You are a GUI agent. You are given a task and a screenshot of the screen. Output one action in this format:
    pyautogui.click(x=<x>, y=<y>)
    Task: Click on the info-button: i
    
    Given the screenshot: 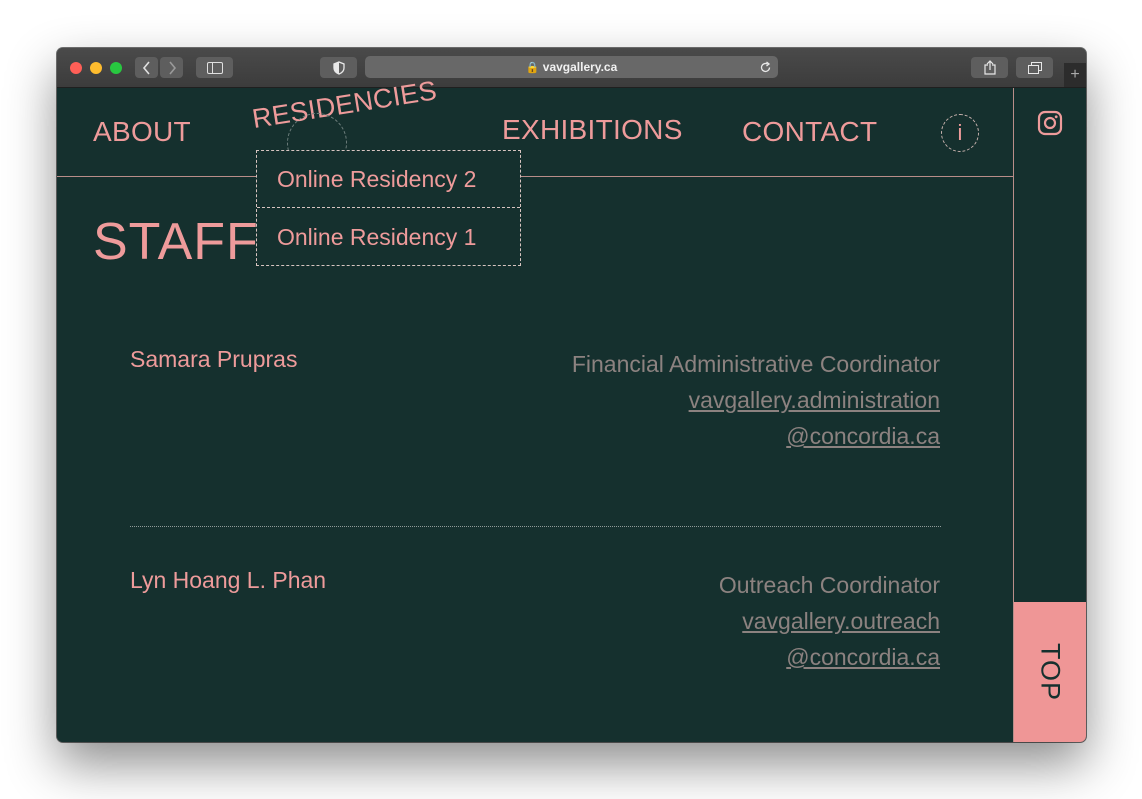 What is the action you would take?
    pyautogui.click(x=960, y=133)
    